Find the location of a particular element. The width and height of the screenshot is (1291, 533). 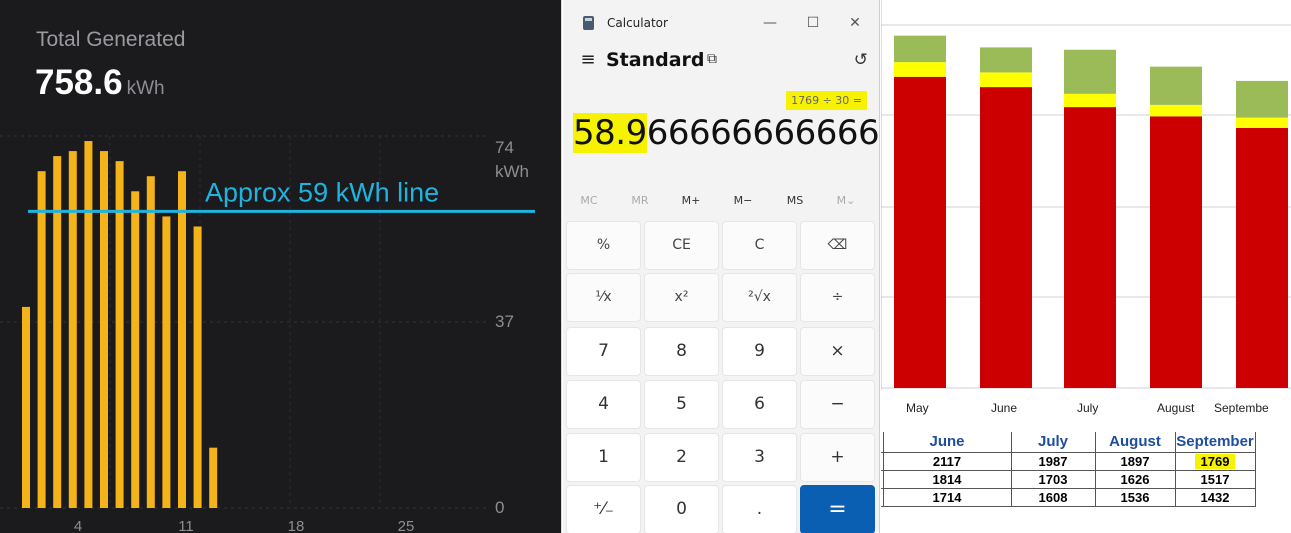

expression-display: 1769 ÷ 30 = is located at coordinates (826, 100).